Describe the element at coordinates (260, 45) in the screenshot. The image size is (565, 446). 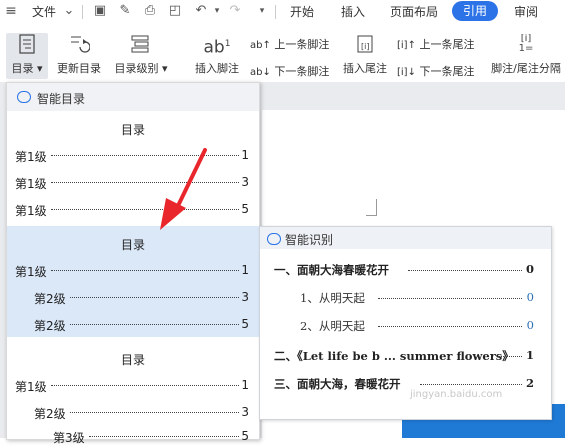
I see `prev-footnote-icon: ab↑` at that location.